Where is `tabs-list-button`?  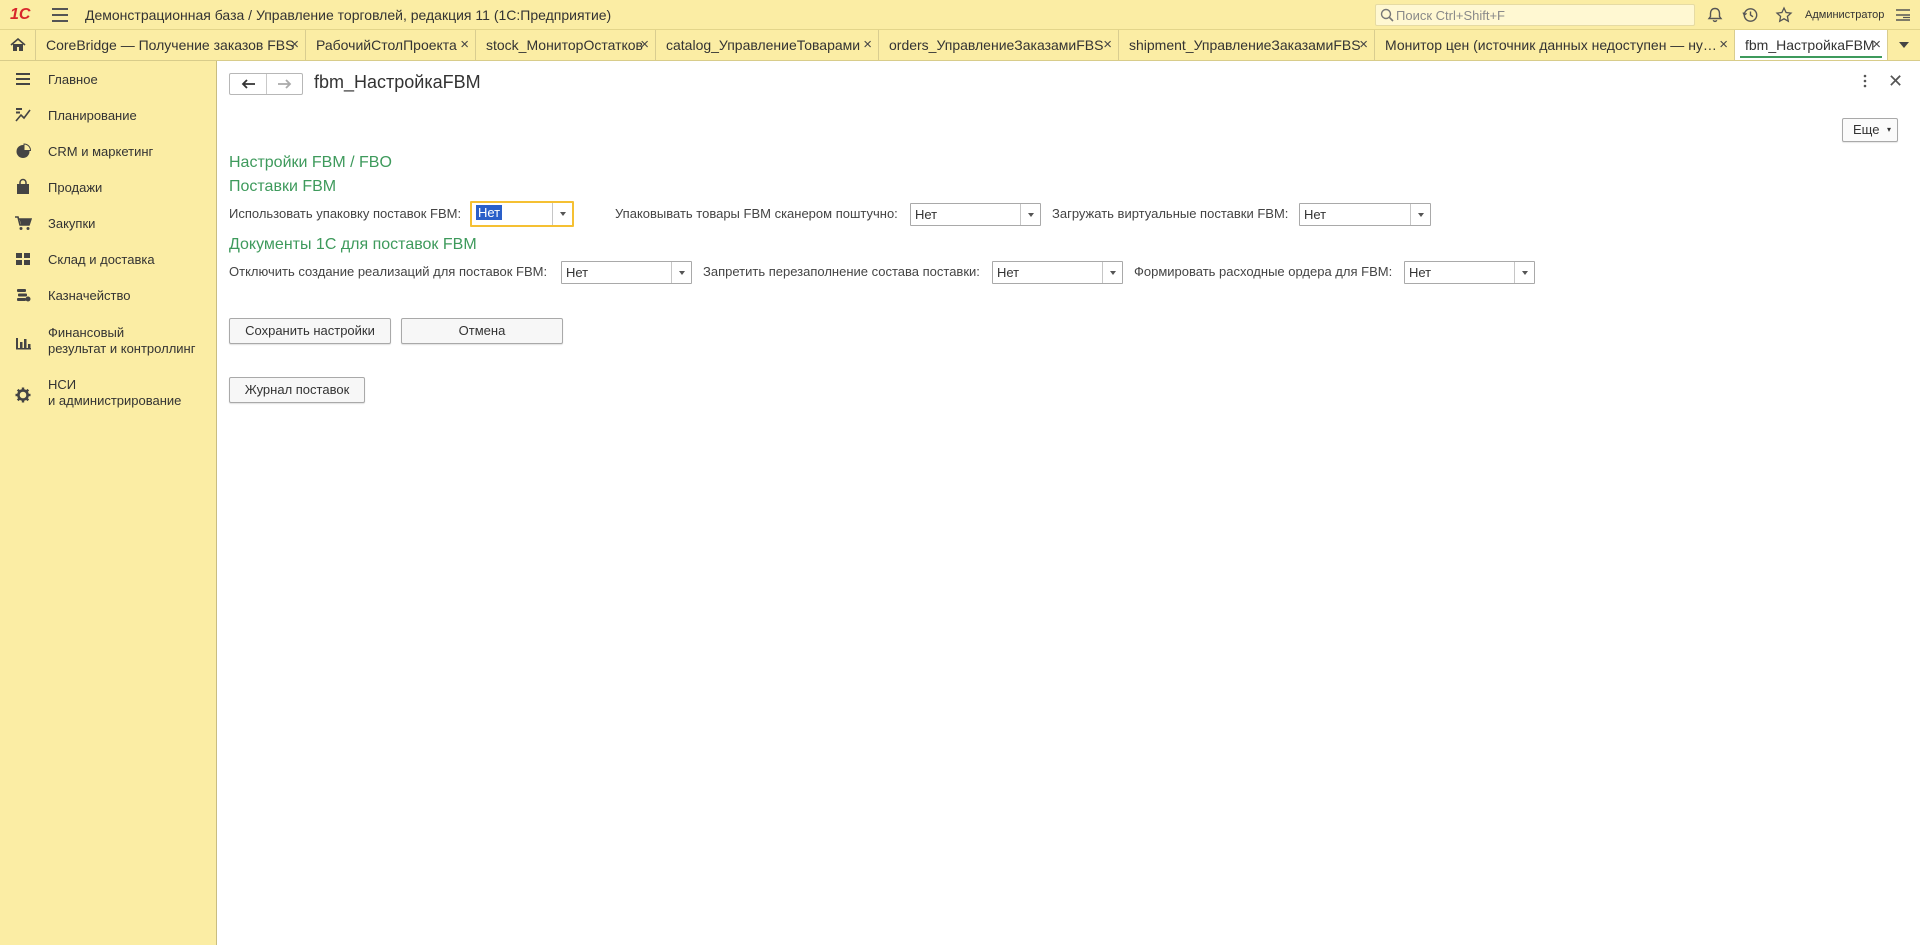 tabs-list-button is located at coordinates (1904, 45).